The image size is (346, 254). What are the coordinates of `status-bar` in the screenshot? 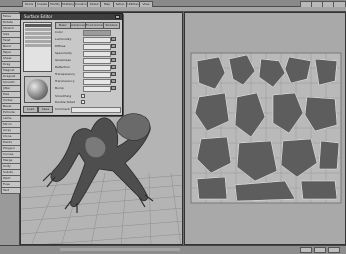 It's located at (173, 249).